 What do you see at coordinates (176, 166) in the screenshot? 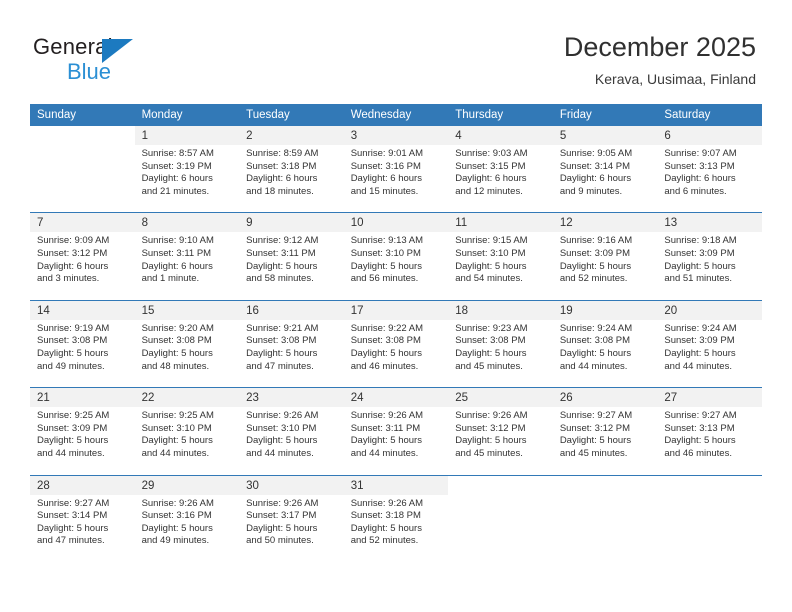
I see `sunset-text: Sunset: 3:19 PM` at bounding box center [176, 166].